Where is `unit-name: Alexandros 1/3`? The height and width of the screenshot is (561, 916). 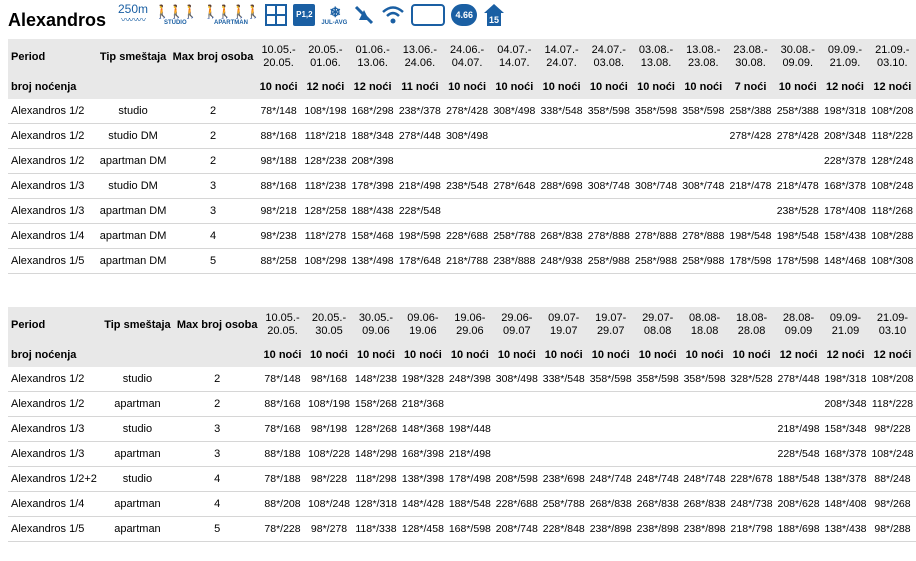
unit-name: Alexandros 1/3 is located at coordinates (52, 211).